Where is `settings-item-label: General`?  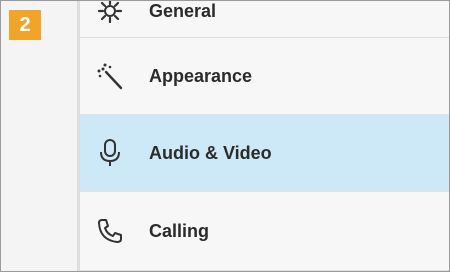
settings-item-label: General is located at coordinates (183, 10).